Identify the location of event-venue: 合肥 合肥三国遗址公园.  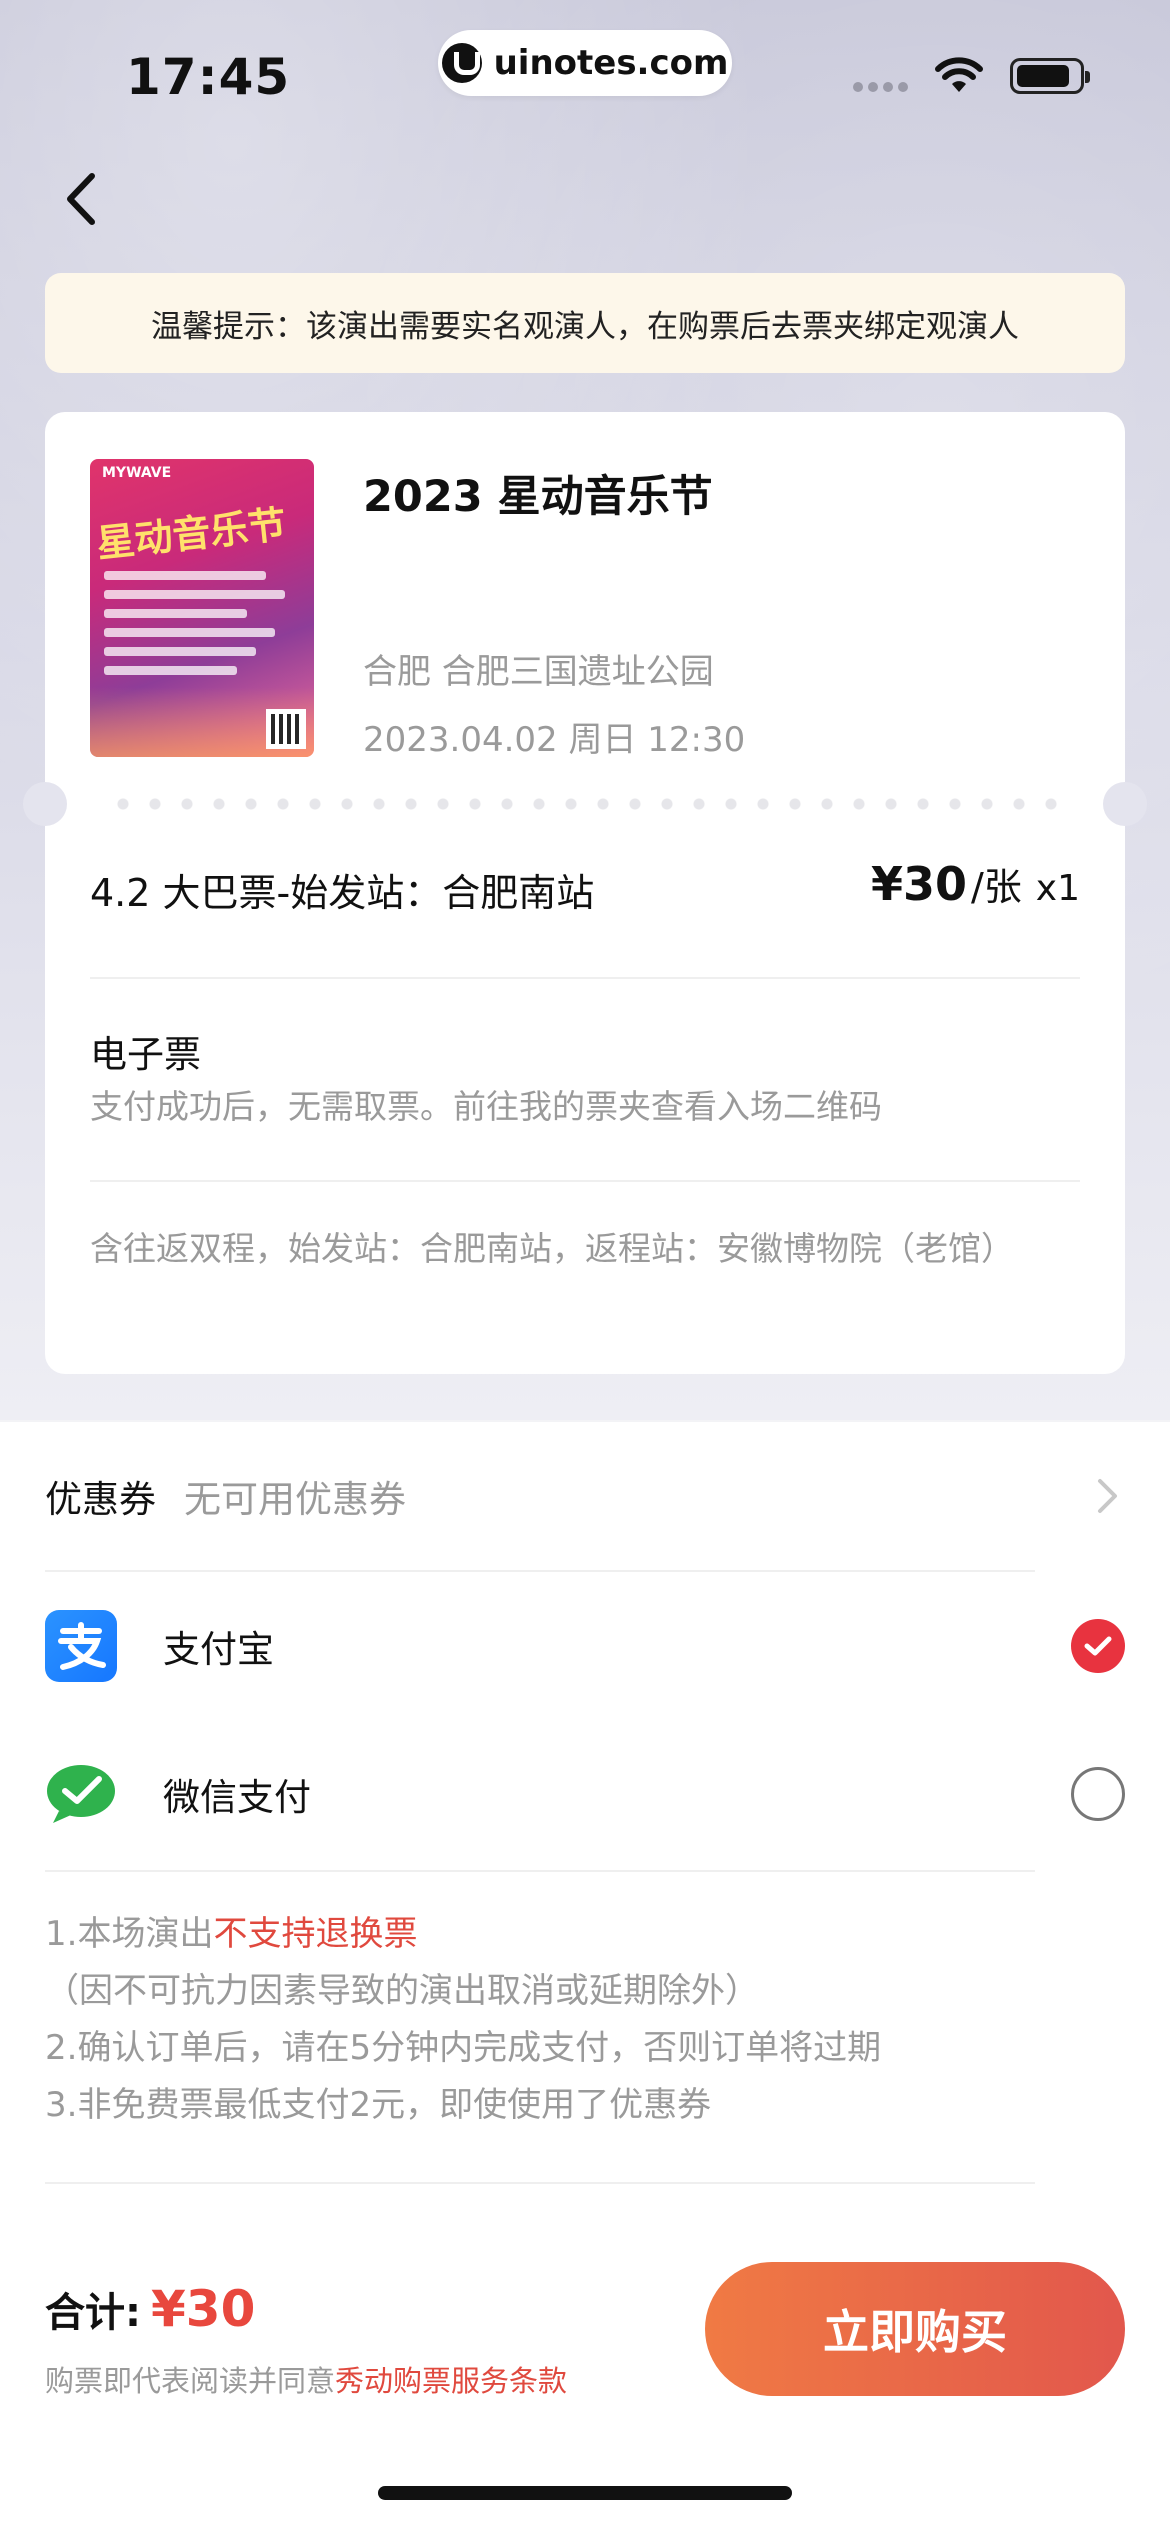
(538, 672).